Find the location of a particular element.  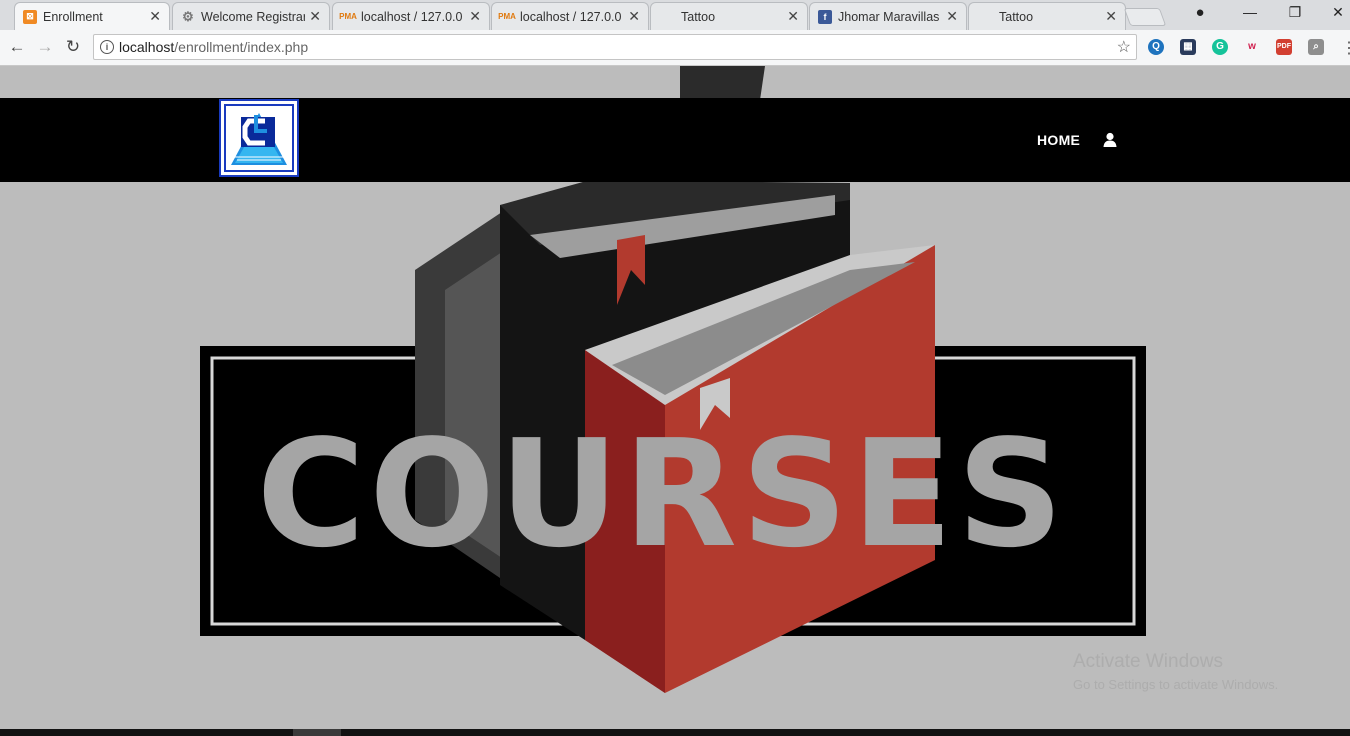

new-tab-button is located at coordinates (1145, 17).